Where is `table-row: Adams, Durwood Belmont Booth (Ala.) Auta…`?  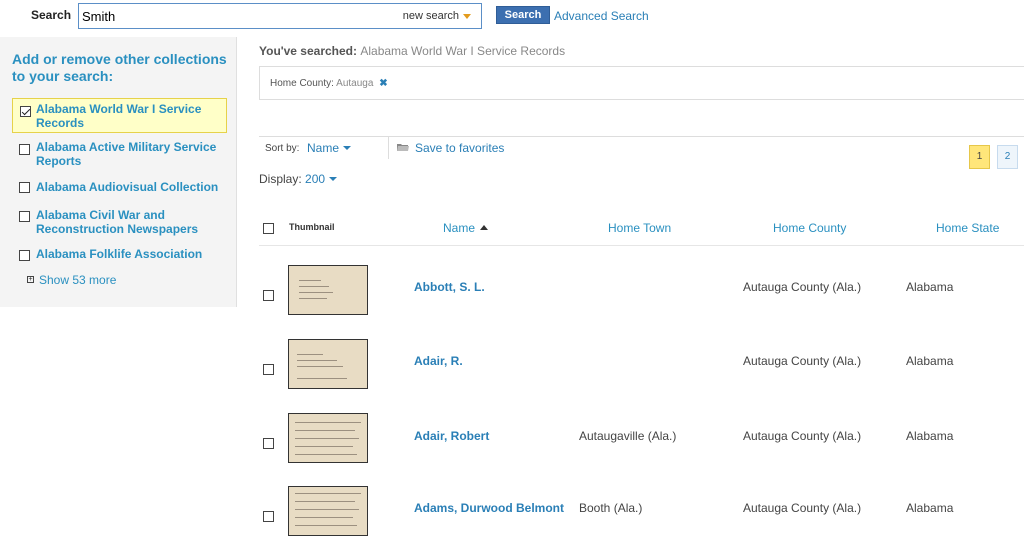
table-row: Adams, Durwood Belmont Booth (Ala.) Auta… is located at coordinates (641, 515).